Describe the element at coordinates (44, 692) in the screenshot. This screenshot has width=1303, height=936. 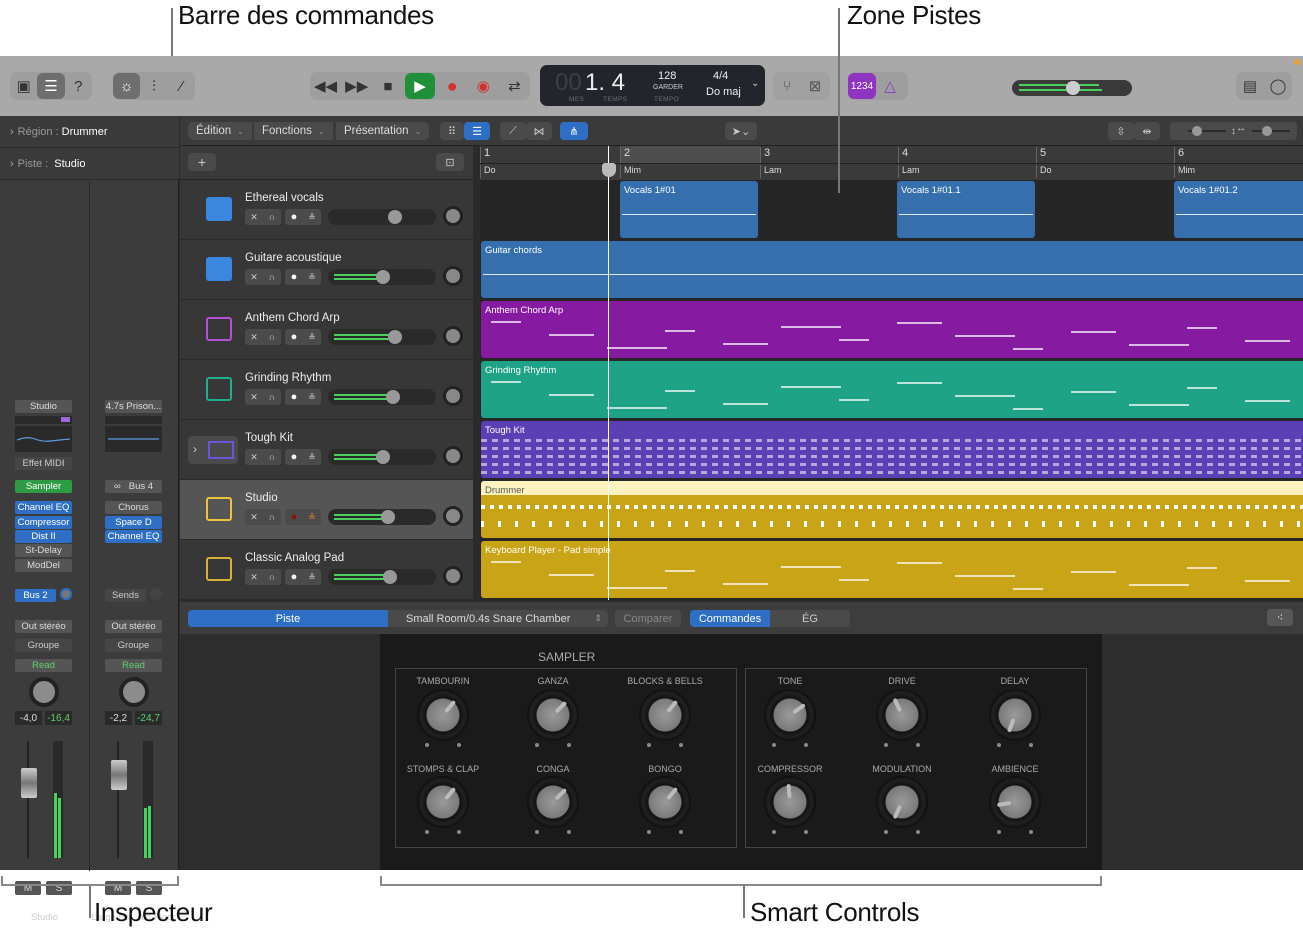
I see `pan-knob` at that location.